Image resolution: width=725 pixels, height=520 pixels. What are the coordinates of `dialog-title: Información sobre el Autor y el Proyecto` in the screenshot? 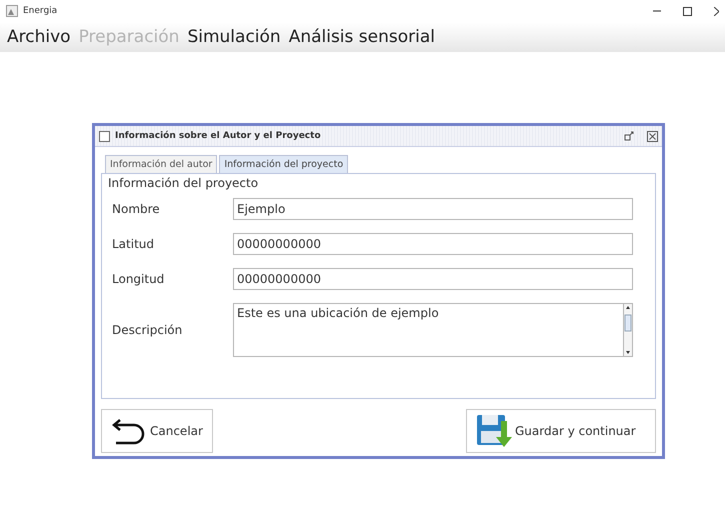 It's located at (218, 136).